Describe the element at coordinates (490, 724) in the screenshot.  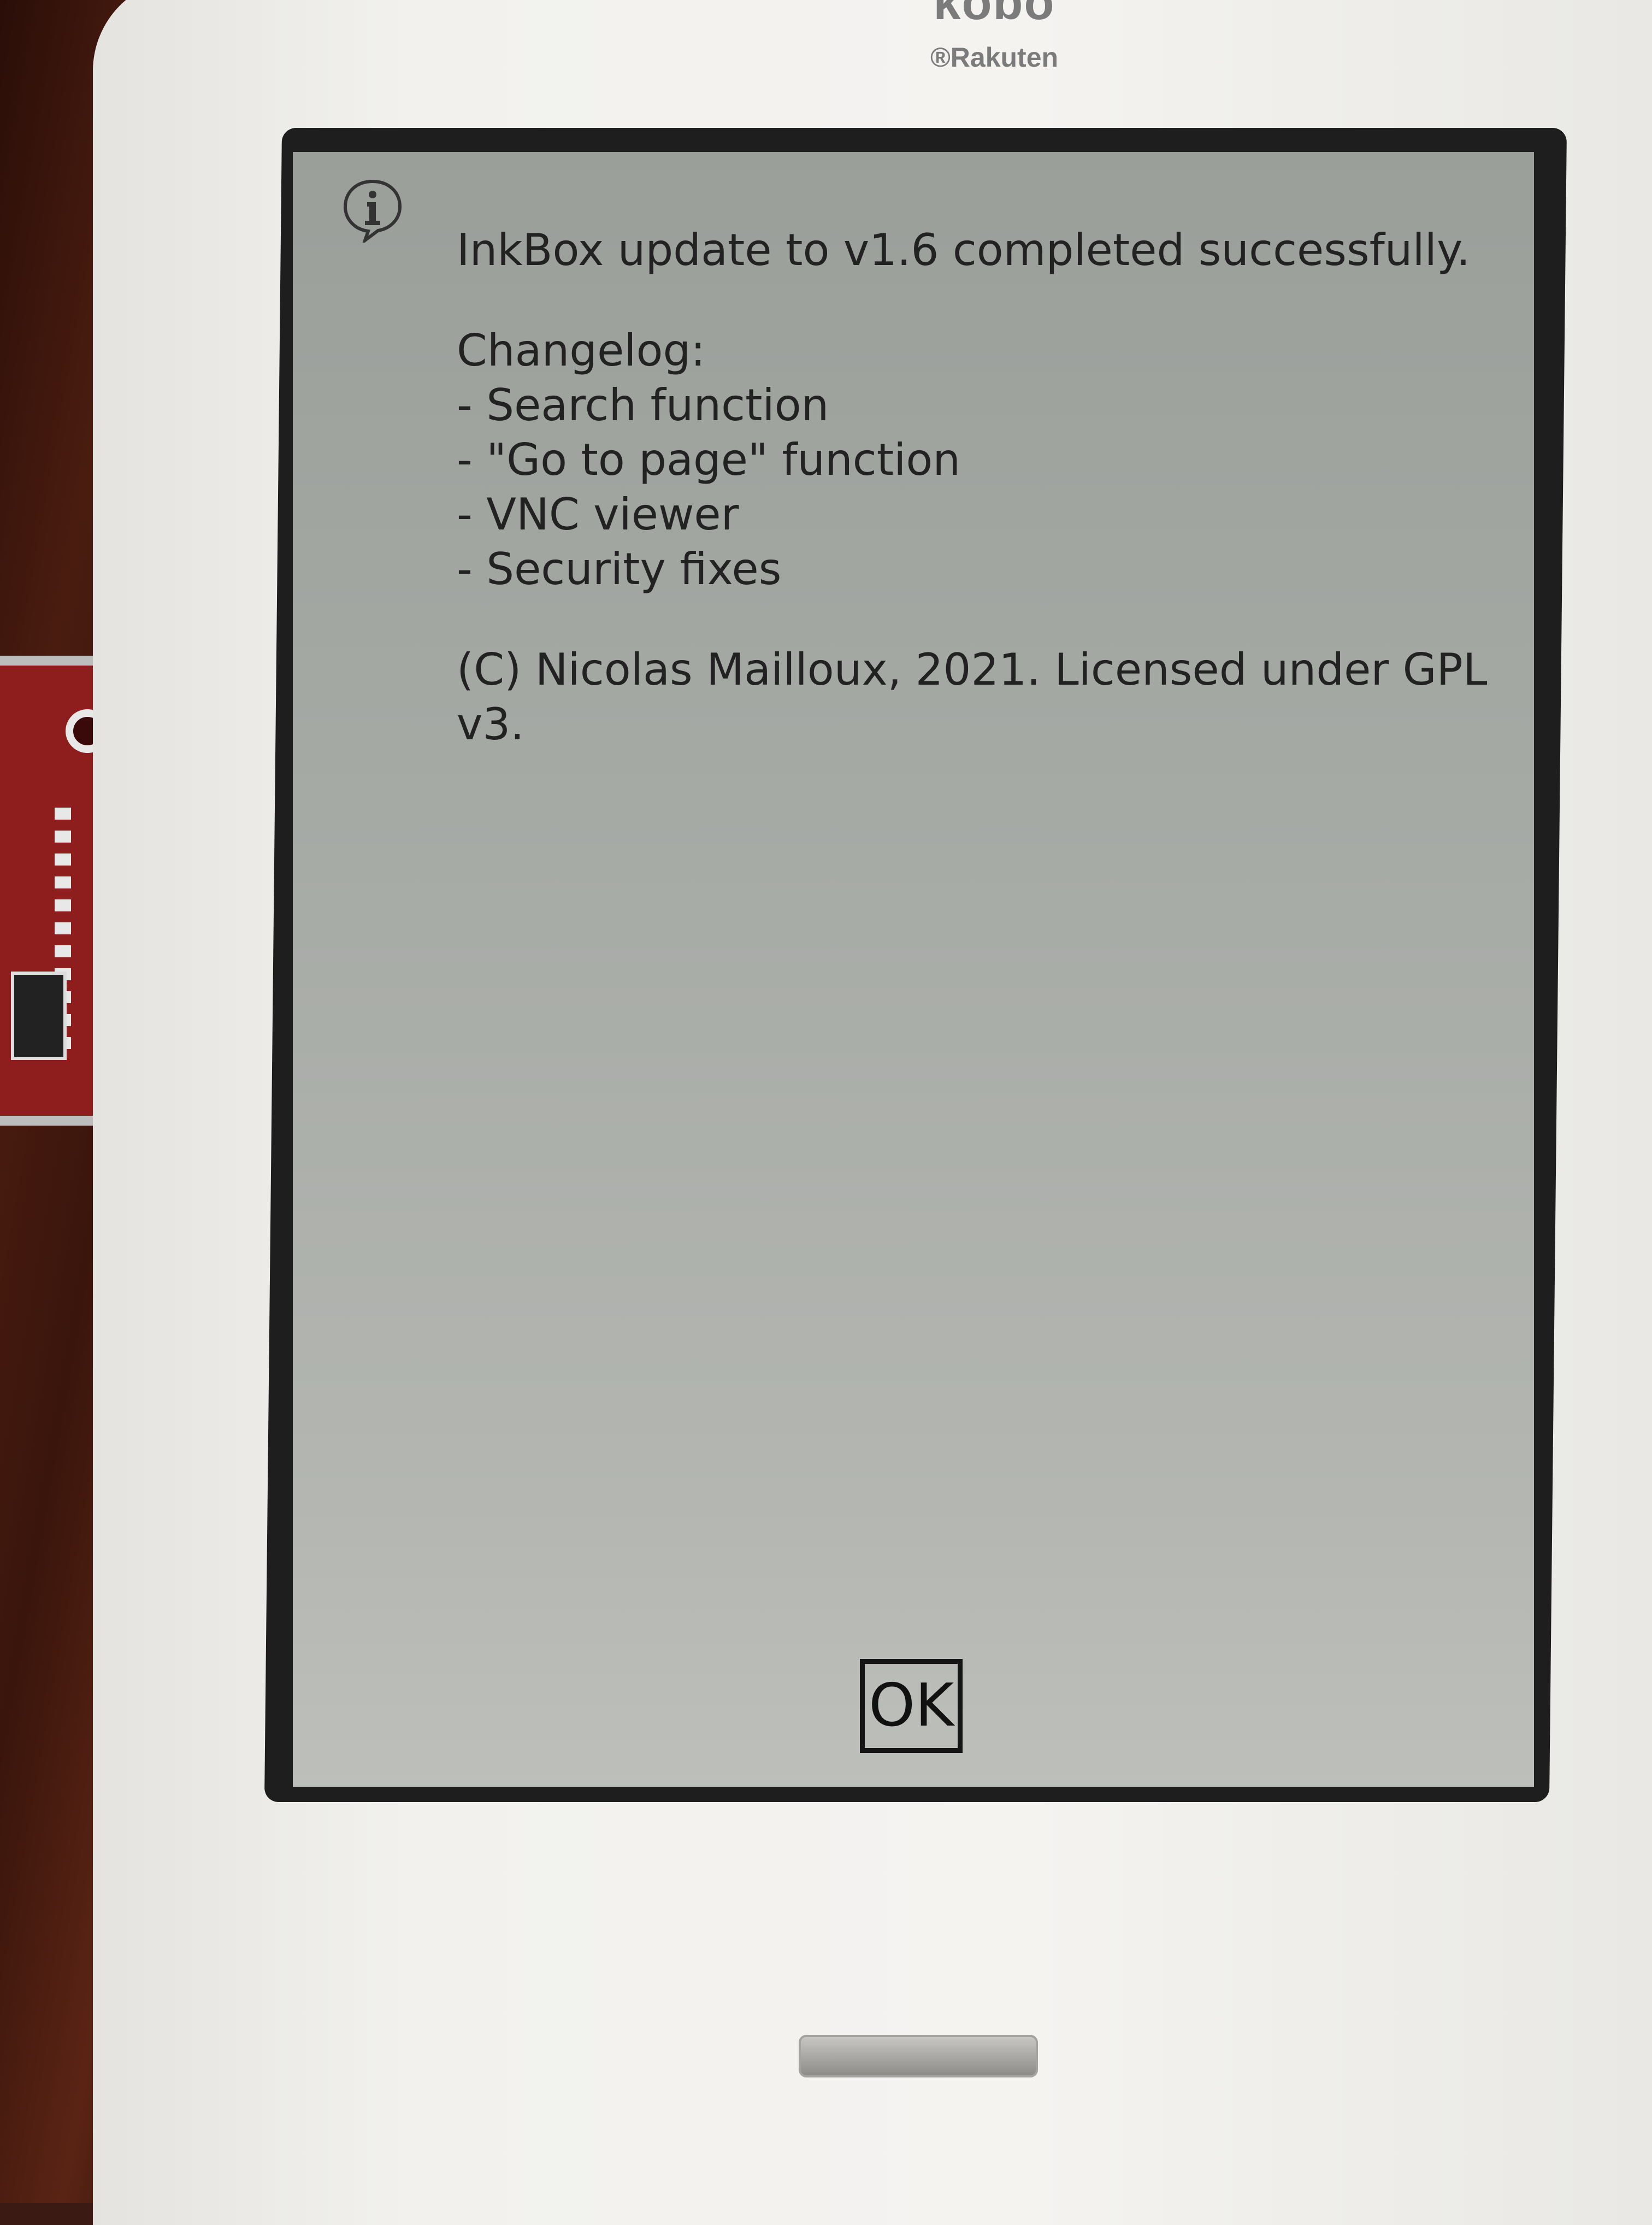
I see `license-line: v3.` at that location.